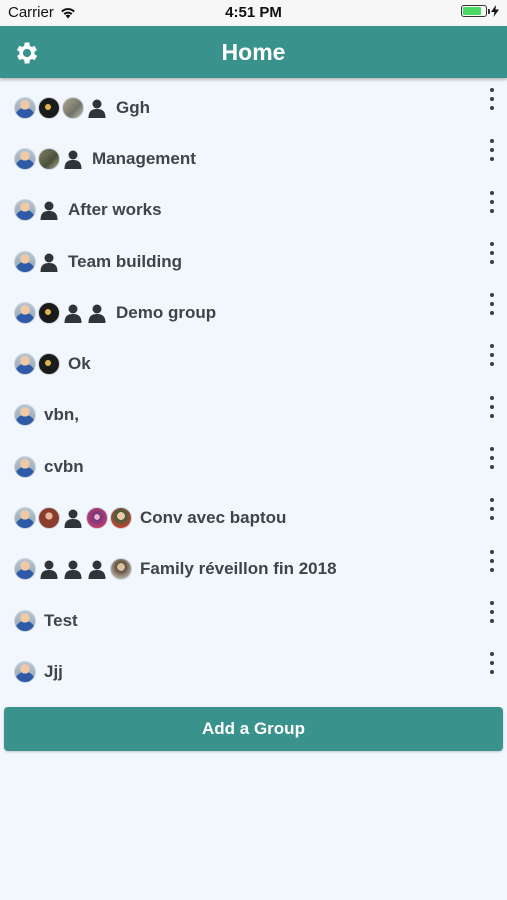  What do you see at coordinates (144, 158) in the screenshot?
I see `group-name: Management` at bounding box center [144, 158].